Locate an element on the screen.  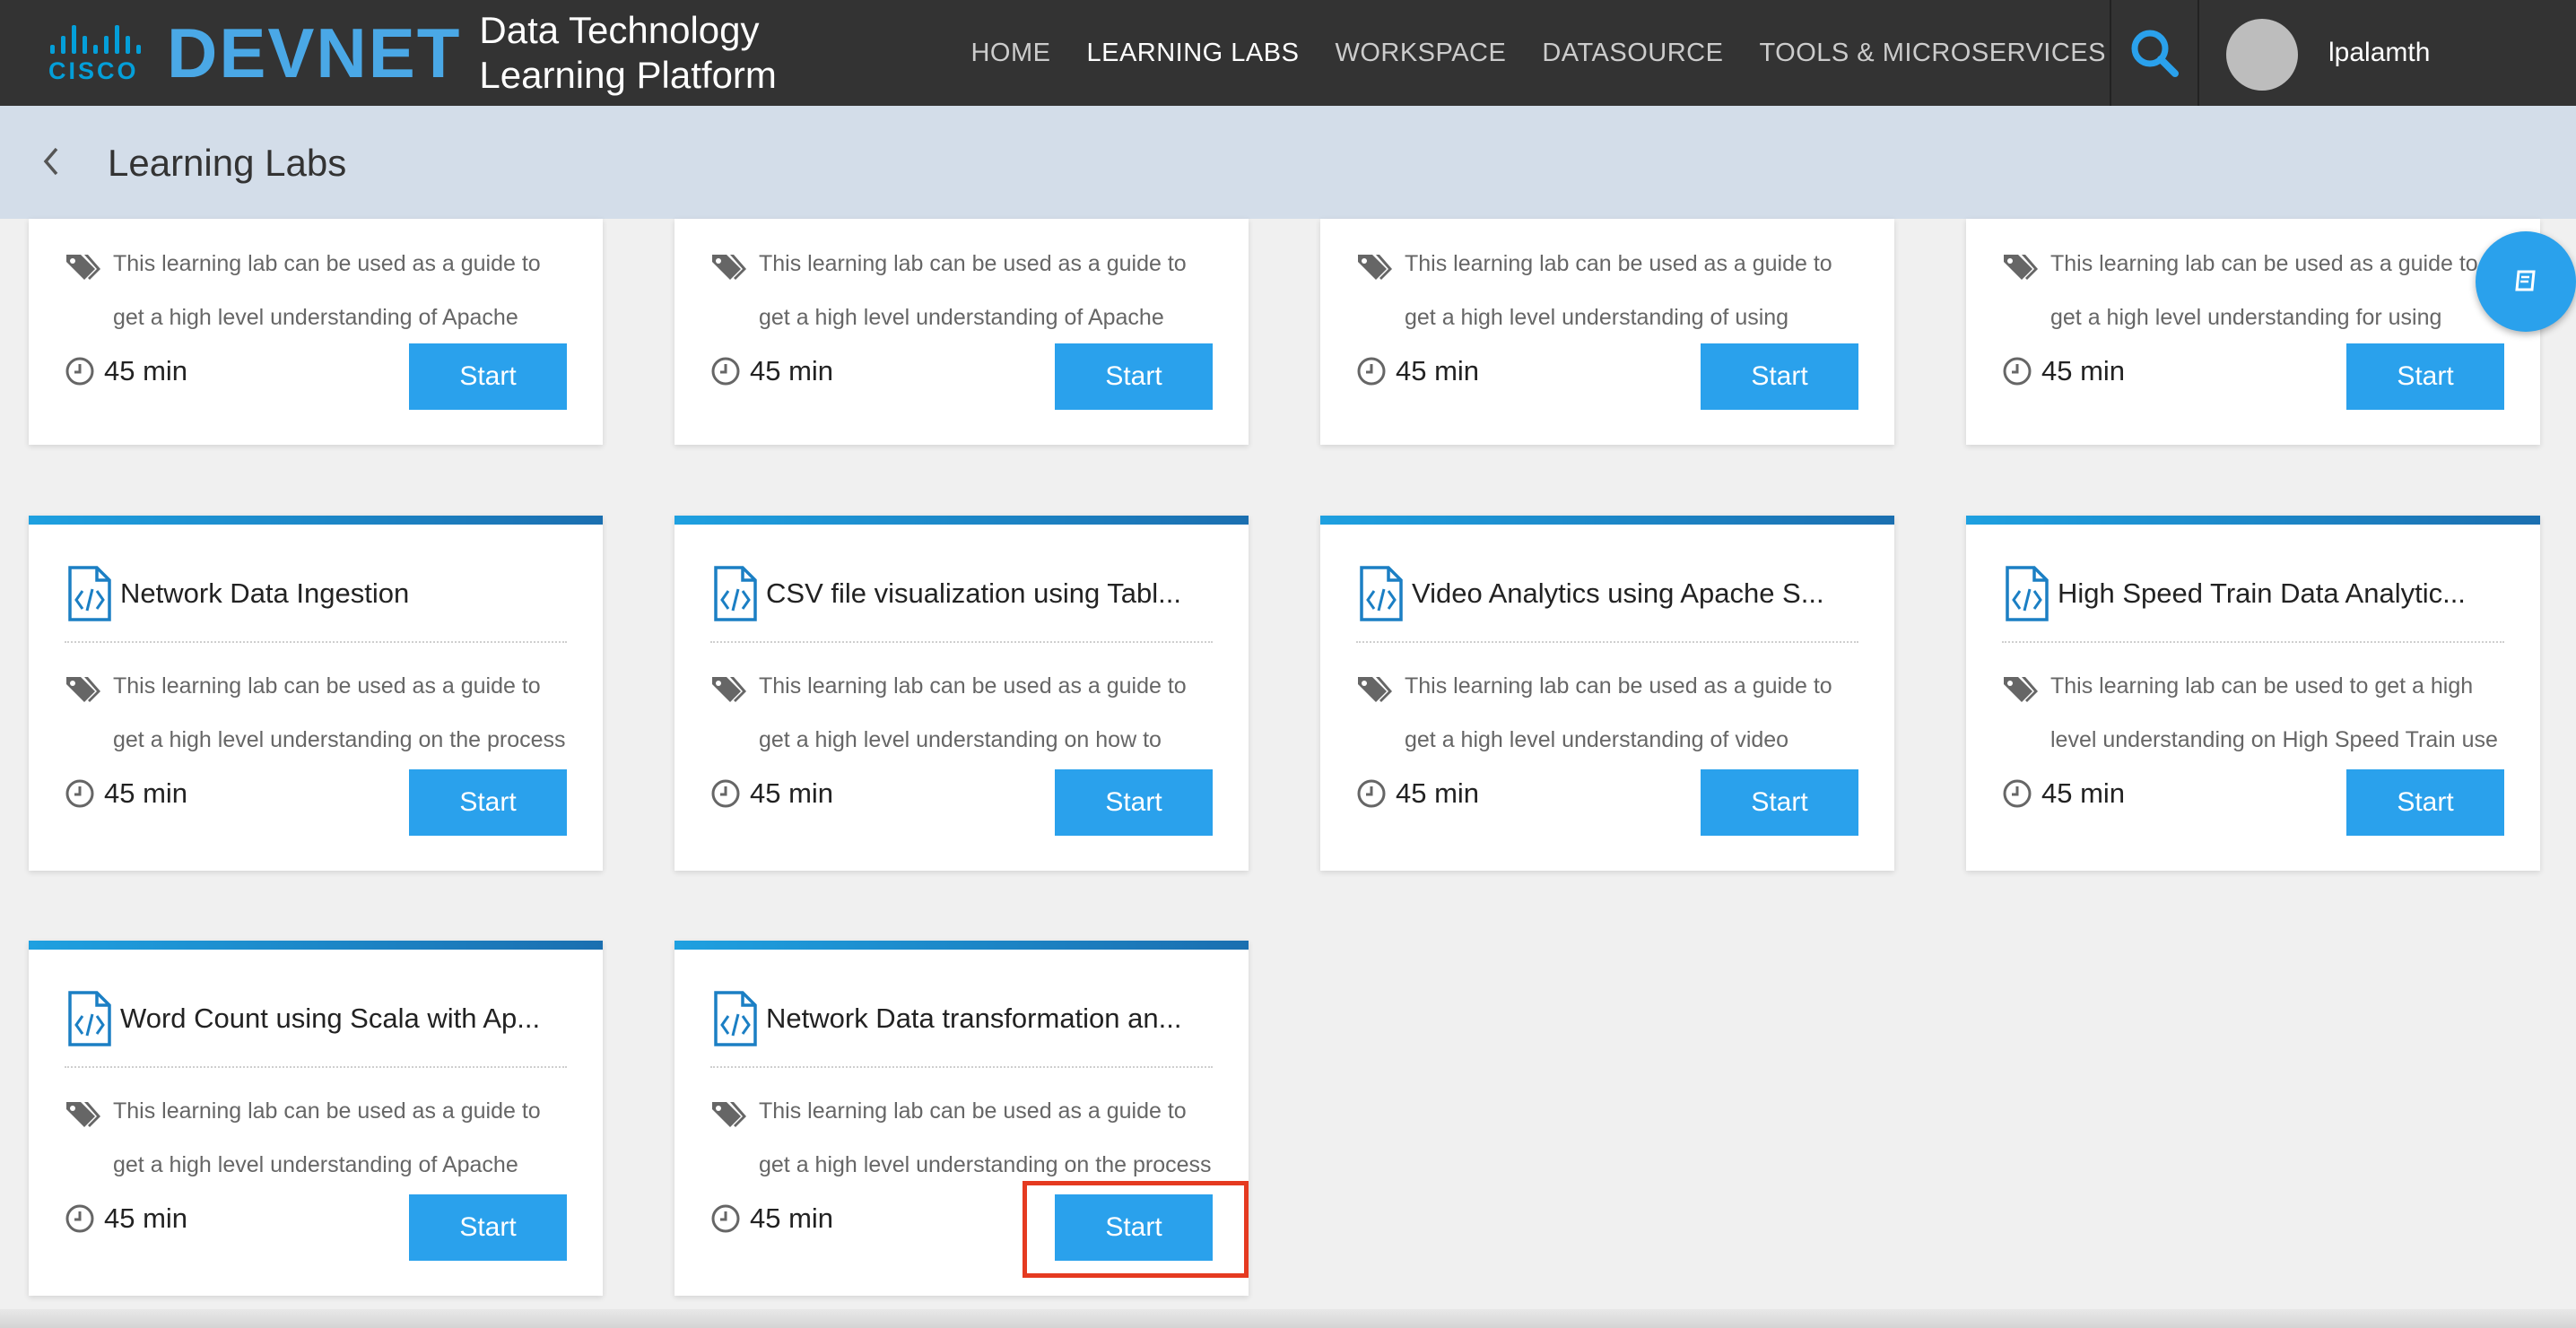
nav-divider is located at coordinates (2198, 53).